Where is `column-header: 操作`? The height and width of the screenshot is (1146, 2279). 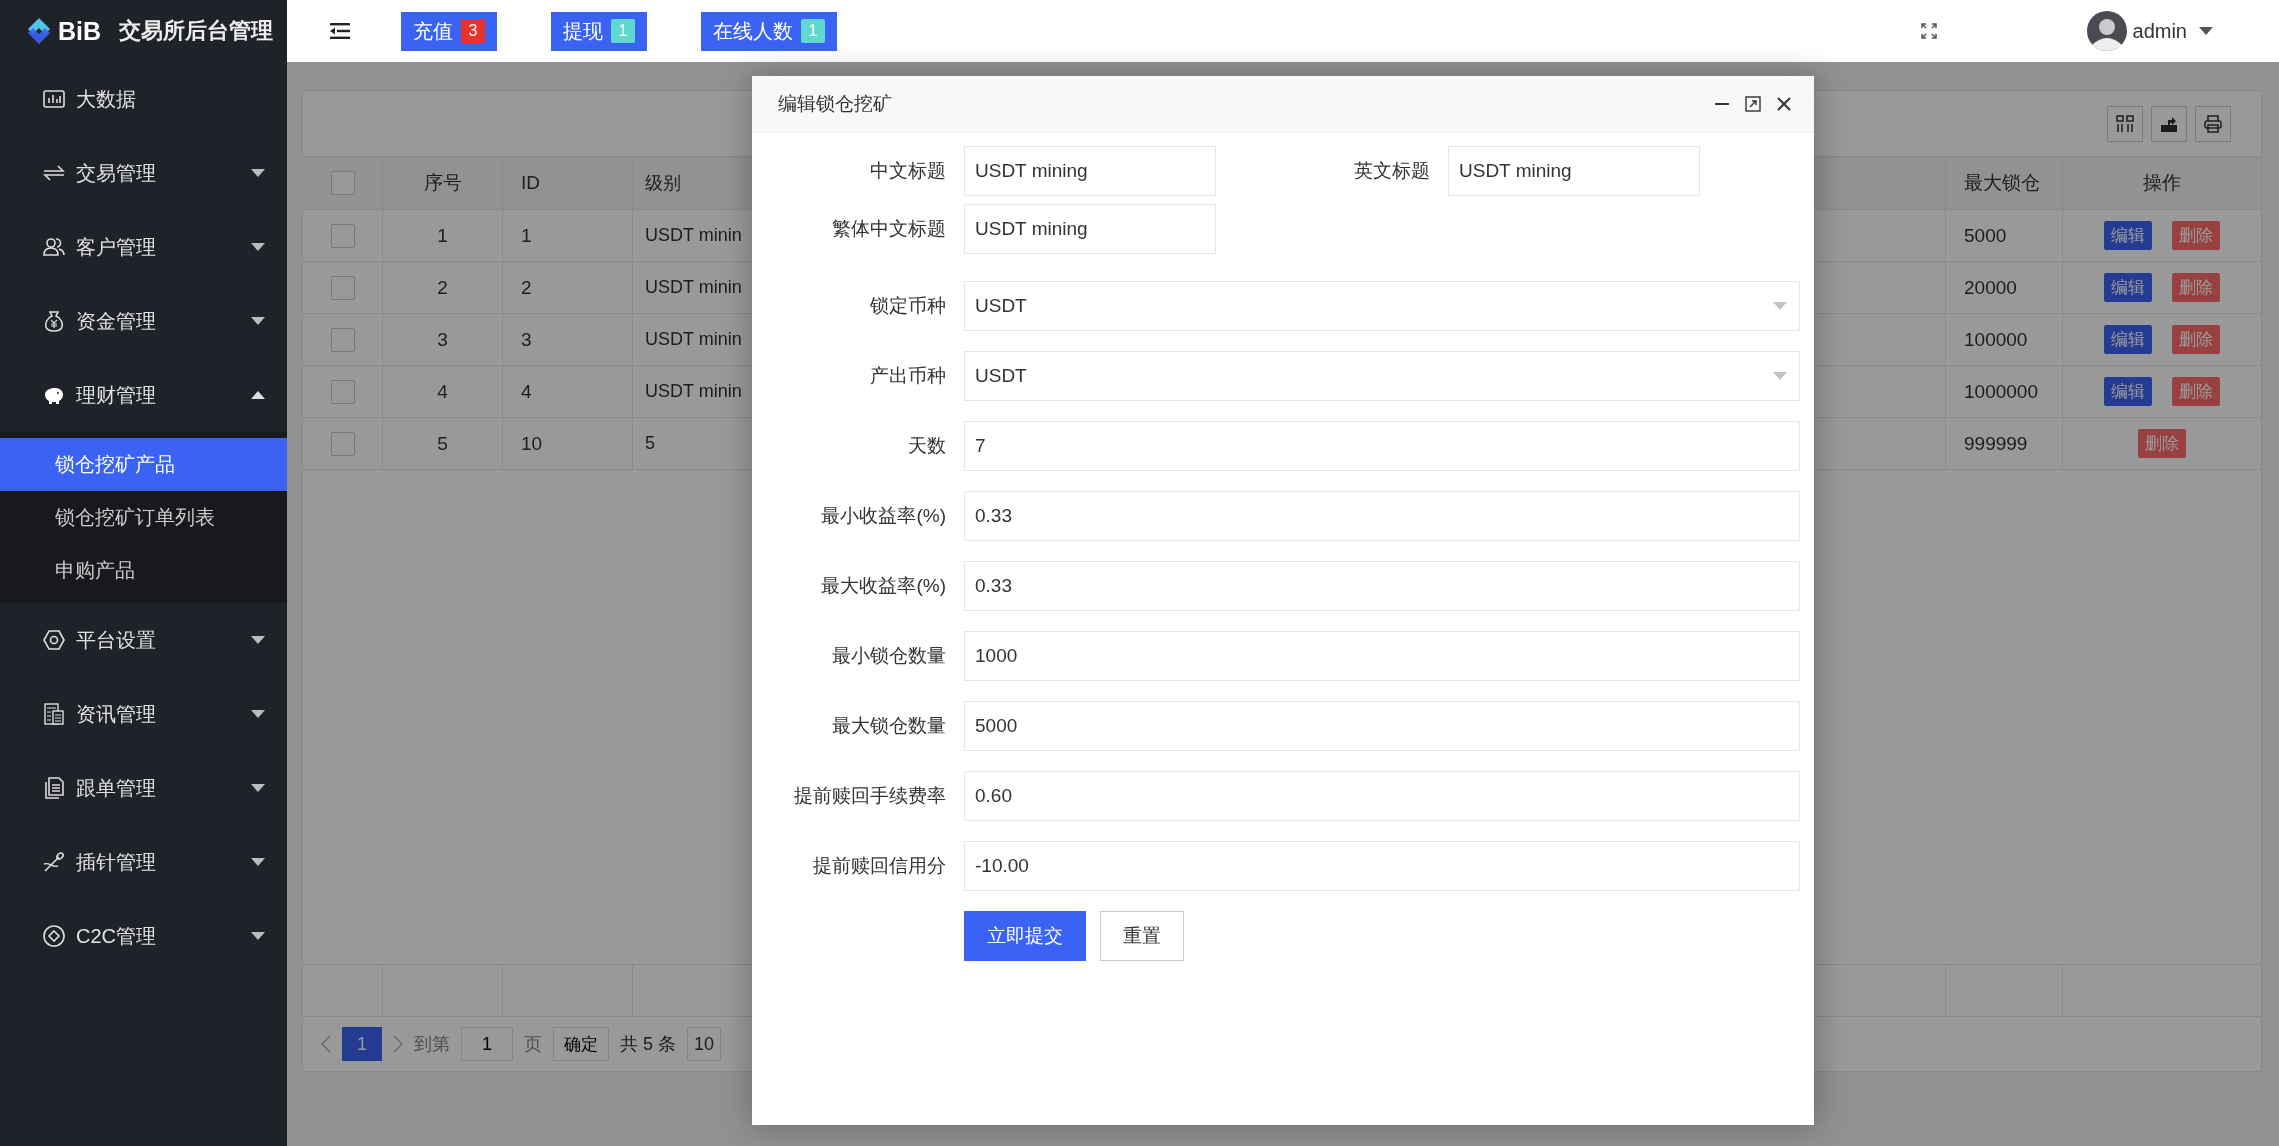 column-header: 操作 is located at coordinates (2162, 183).